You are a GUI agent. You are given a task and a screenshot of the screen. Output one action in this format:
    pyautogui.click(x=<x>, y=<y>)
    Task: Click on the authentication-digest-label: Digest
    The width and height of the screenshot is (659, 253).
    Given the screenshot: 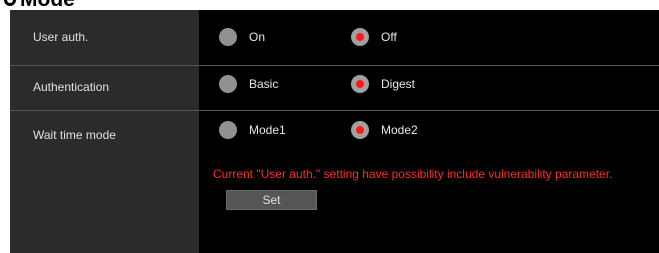 What is the action you would take?
    pyautogui.click(x=398, y=84)
    